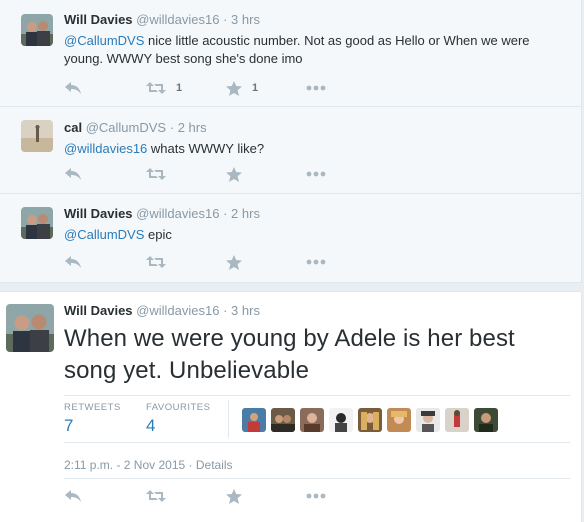 The image size is (584, 522). What do you see at coordinates (228, 419) in the screenshot?
I see `stats-divider` at bounding box center [228, 419].